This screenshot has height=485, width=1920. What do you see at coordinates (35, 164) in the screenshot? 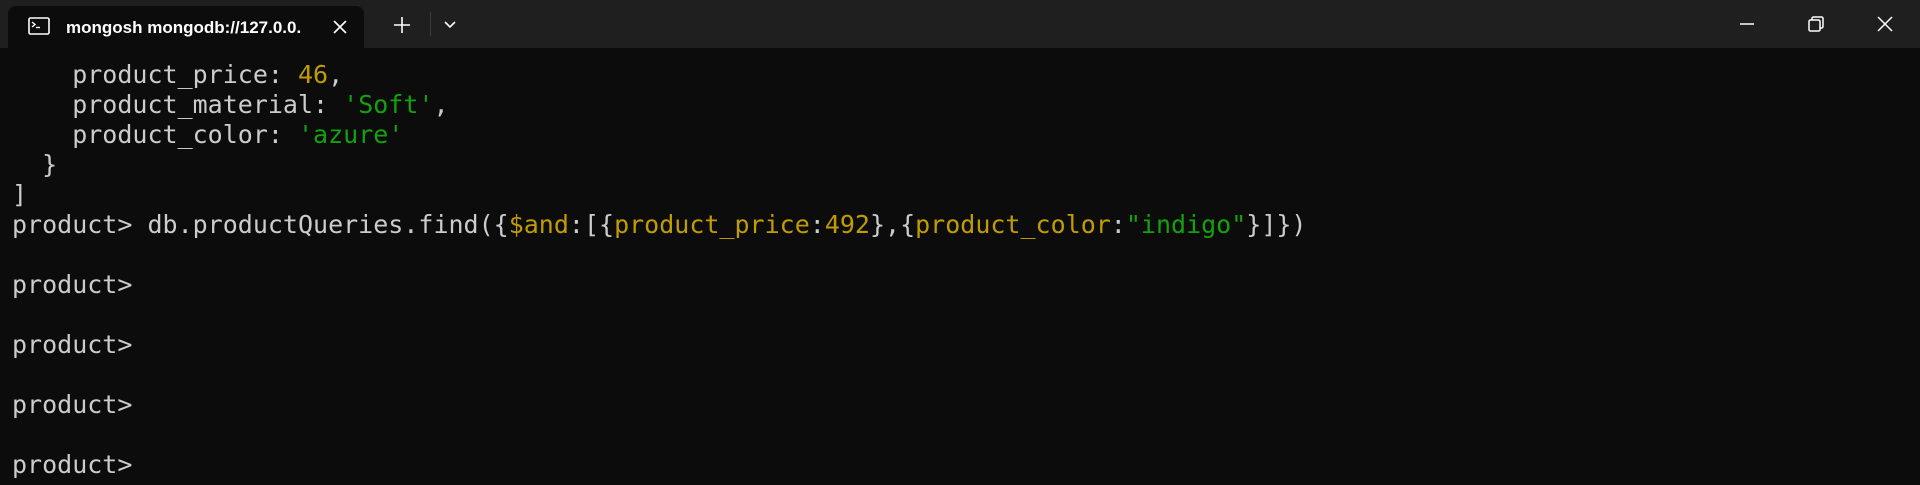
I see `output-line: }` at bounding box center [35, 164].